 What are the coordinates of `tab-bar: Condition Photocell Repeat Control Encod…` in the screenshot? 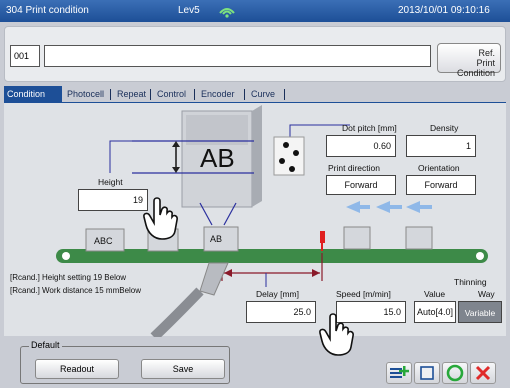 It's located at (255, 94).